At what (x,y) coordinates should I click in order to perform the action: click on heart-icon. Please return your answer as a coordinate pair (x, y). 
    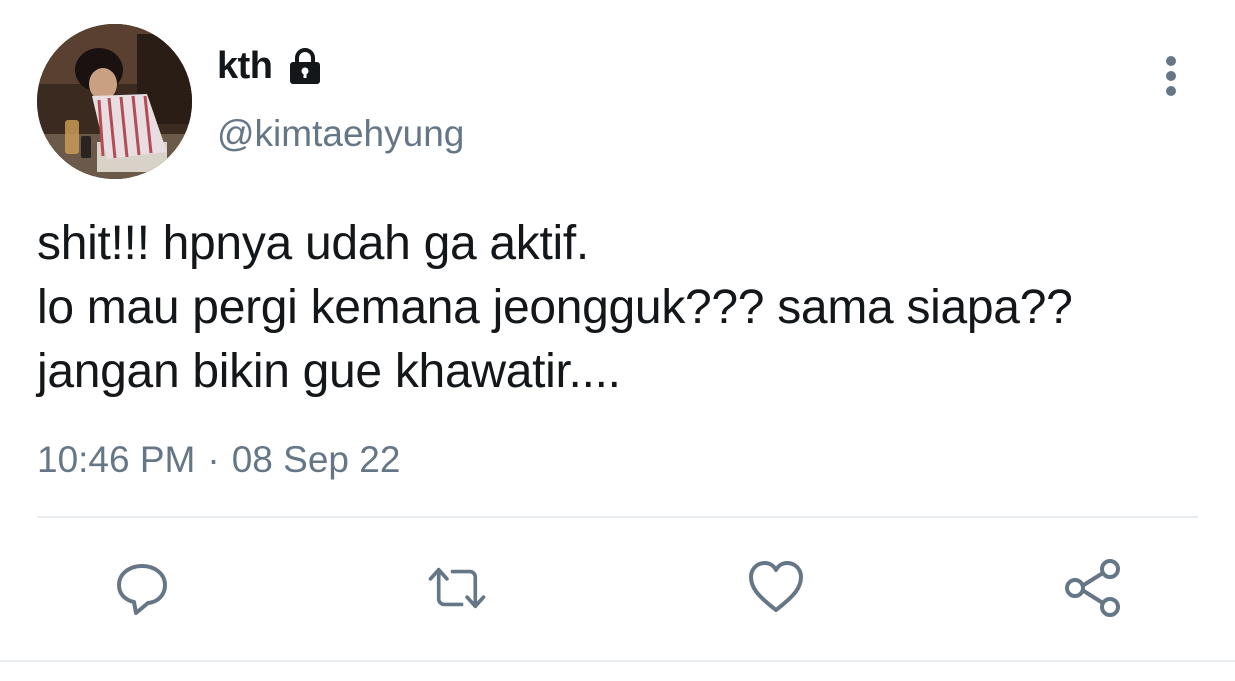
    Looking at the image, I should click on (776, 586).